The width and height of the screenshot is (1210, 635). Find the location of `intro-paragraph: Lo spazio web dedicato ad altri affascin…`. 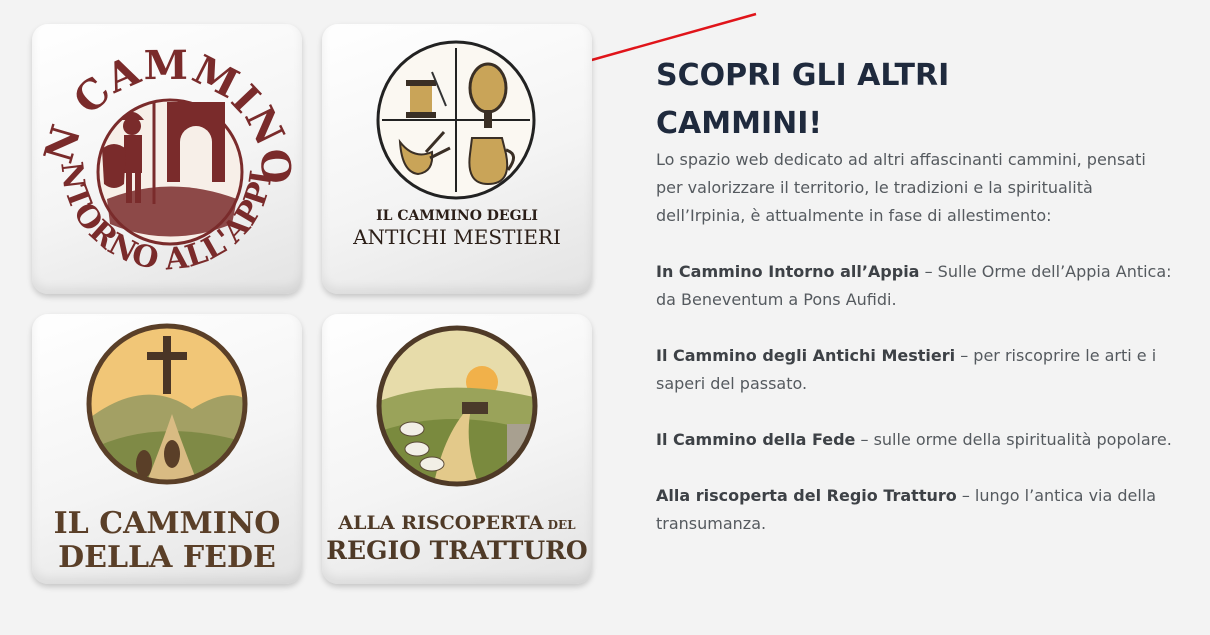

intro-paragraph: Lo spazio web dedicato ad altri affascin… is located at coordinates (901, 187).